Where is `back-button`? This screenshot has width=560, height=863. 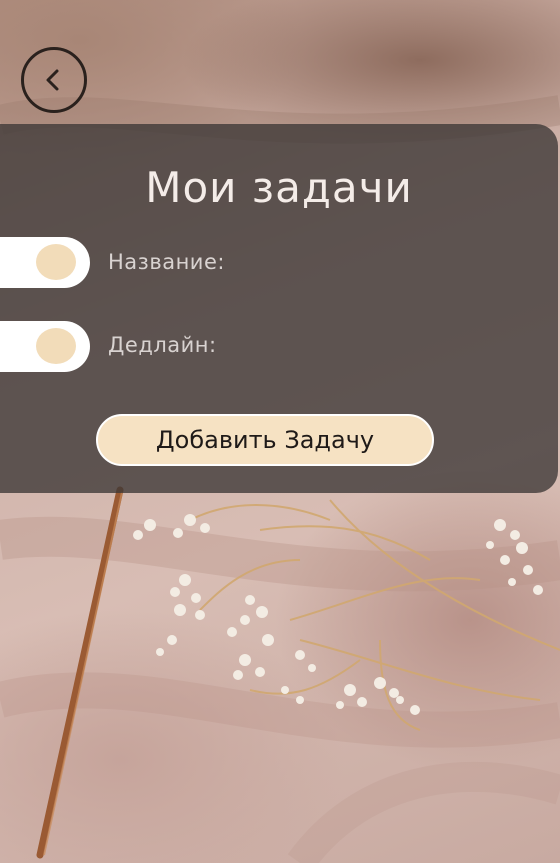 back-button is located at coordinates (54, 80).